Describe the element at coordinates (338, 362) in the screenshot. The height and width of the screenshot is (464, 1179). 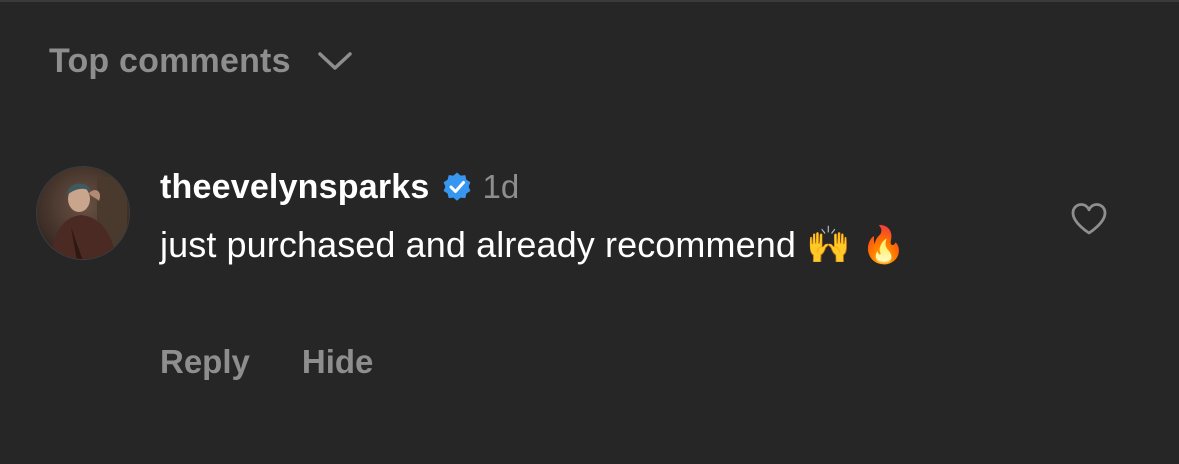
I see `hide-button: Hide` at that location.